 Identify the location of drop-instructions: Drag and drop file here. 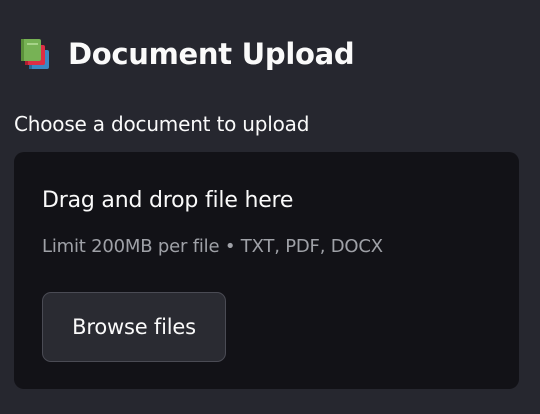
(168, 200).